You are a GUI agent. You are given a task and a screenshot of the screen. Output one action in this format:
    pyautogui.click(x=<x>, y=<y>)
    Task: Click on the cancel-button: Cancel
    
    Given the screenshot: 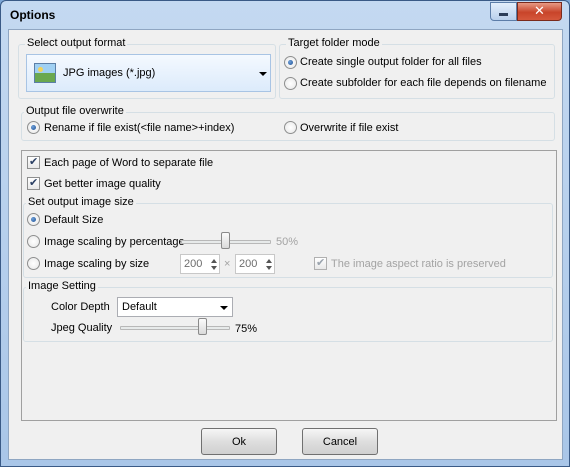 What is the action you would take?
    pyautogui.click(x=340, y=441)
    